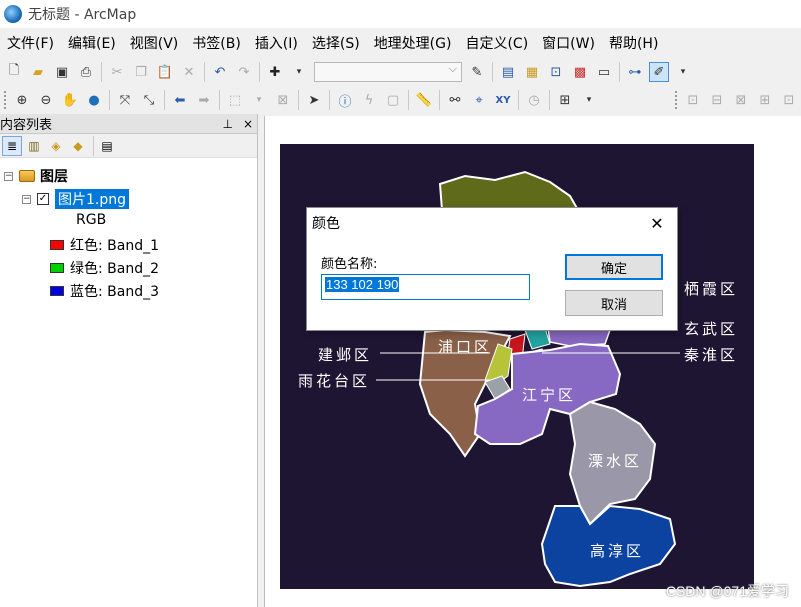  What do you see at coordinates (657, 223) in the screenshot?
I see `dialog-close-icon: ✕` at bounding box center [657, 223].